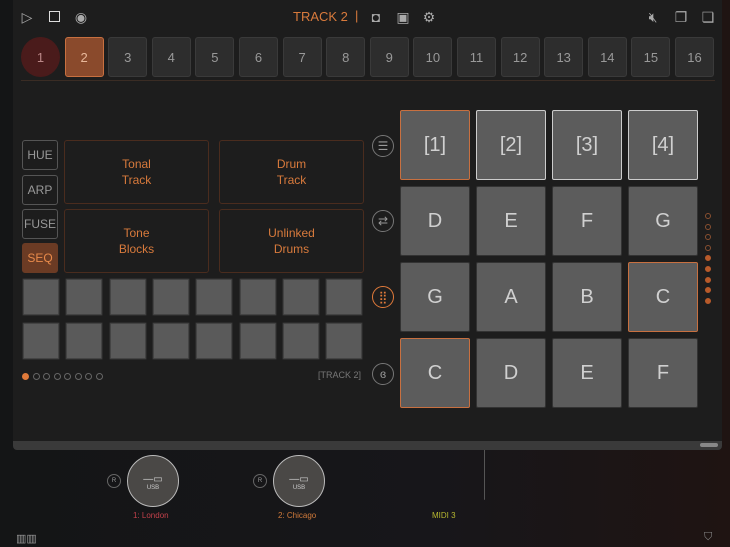 Image resolution: width=730 pixels, height=547 pixels. What do you see at coordinates (511, 297) in the screenshot?
I see `note-pad: A` at bounding box center [511, 297].